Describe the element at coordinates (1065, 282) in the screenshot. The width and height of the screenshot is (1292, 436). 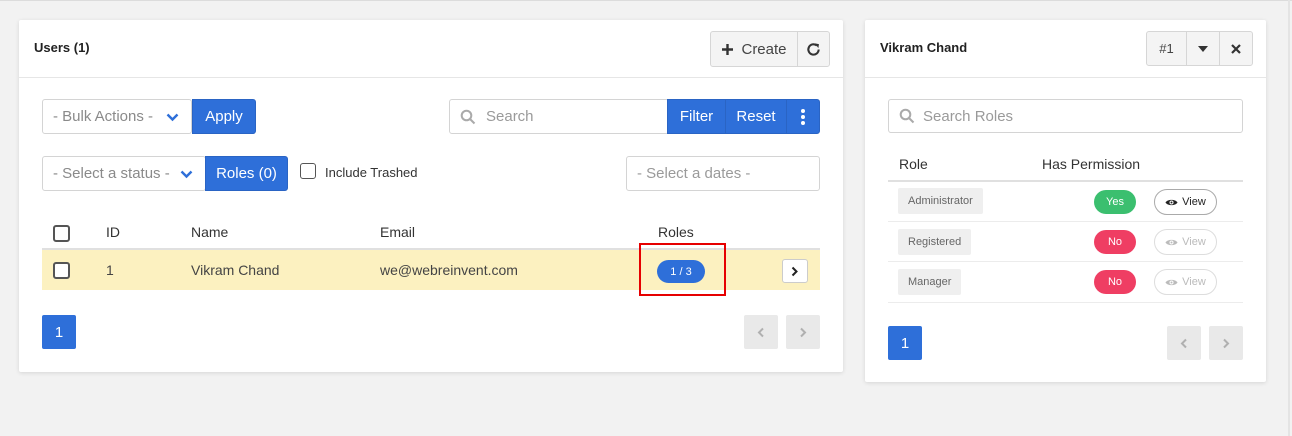
I see `table-row: Manager No View` at that location.